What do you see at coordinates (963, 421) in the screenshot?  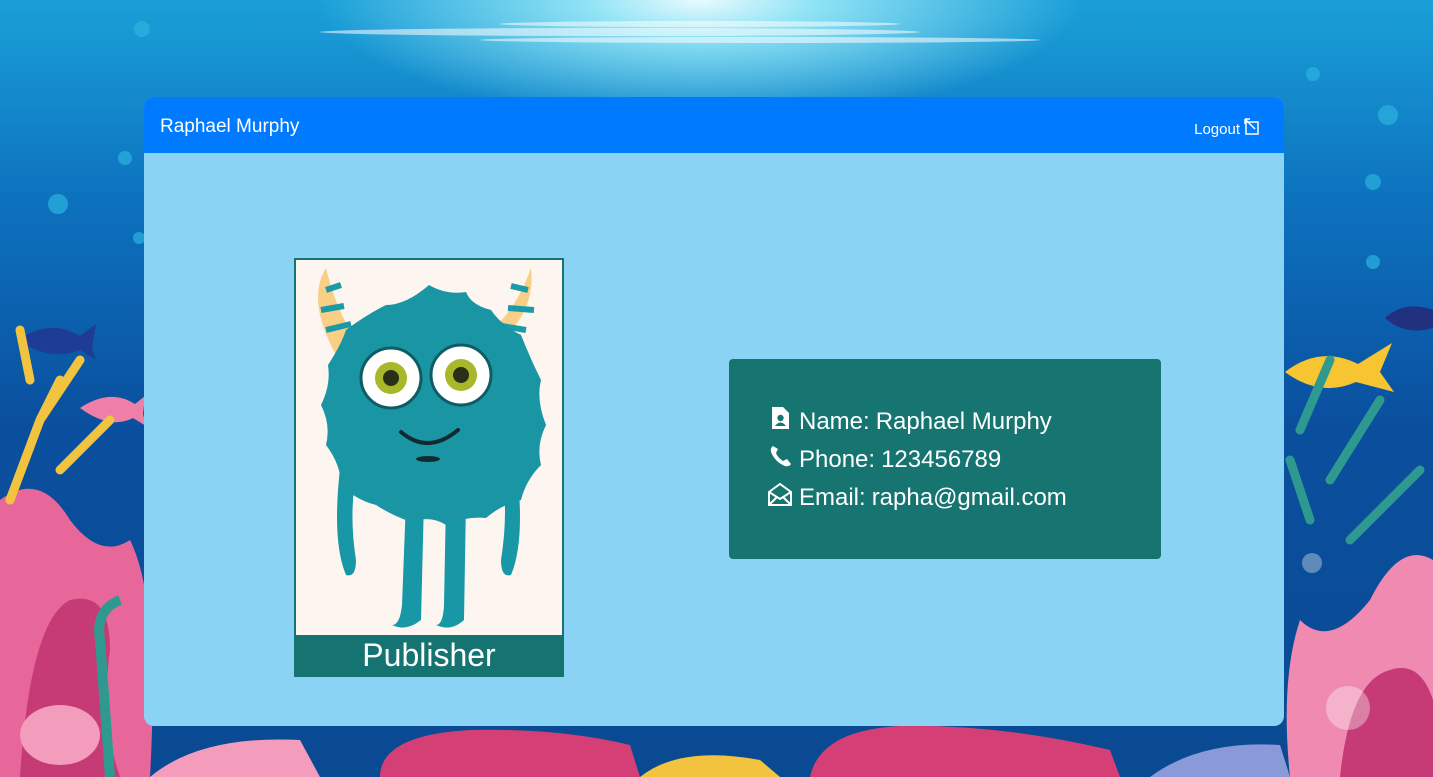 I see `name-value: Raphael Murphy` at bounding box center [963, 421].